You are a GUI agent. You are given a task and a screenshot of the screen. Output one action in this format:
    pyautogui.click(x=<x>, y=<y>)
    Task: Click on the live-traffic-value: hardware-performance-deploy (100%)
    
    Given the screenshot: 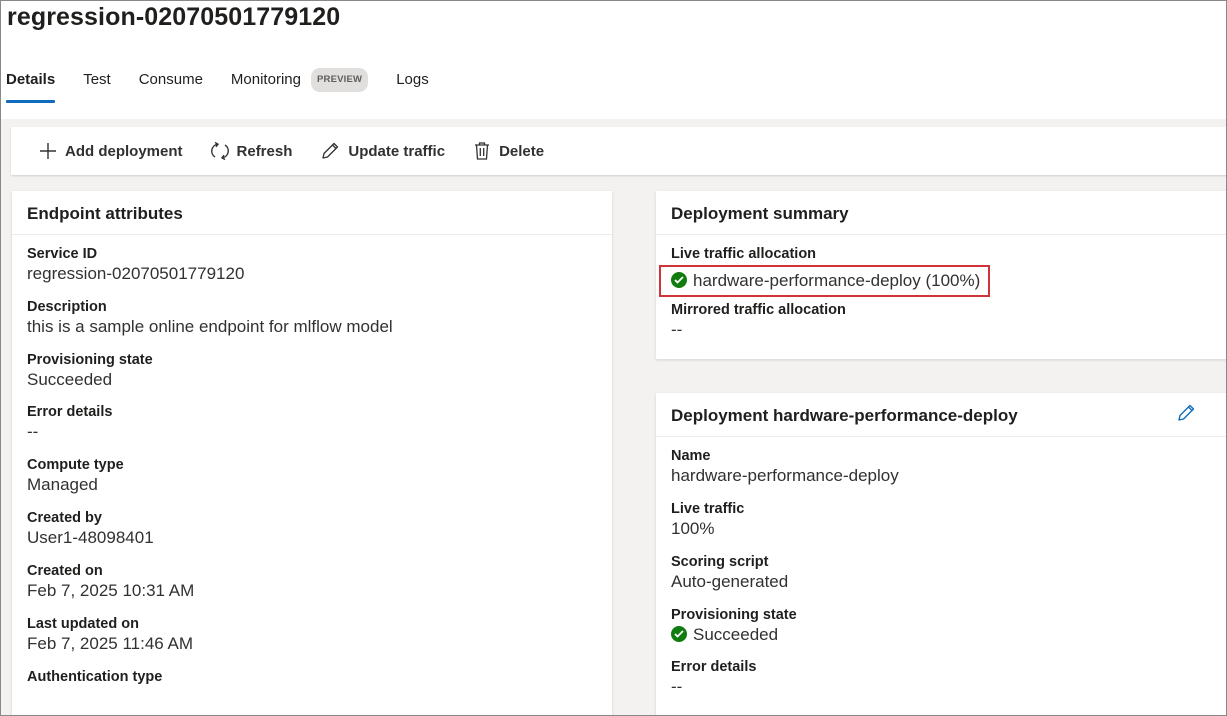 What is the action you would take?
    pyautogui.click(x=837, y=280)
    